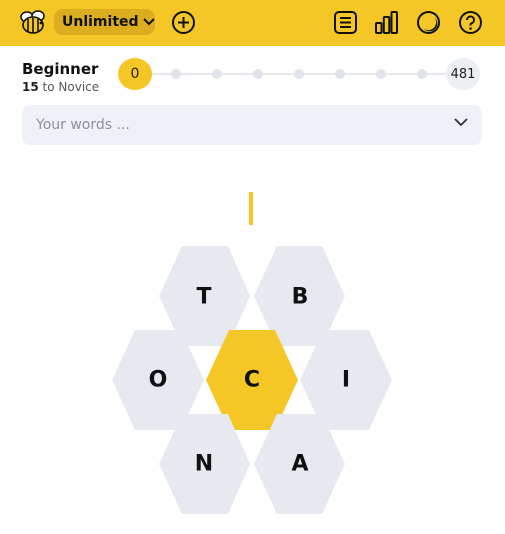 The image size is (505, 534). I want to click on theme-icon, so click(428, 22).